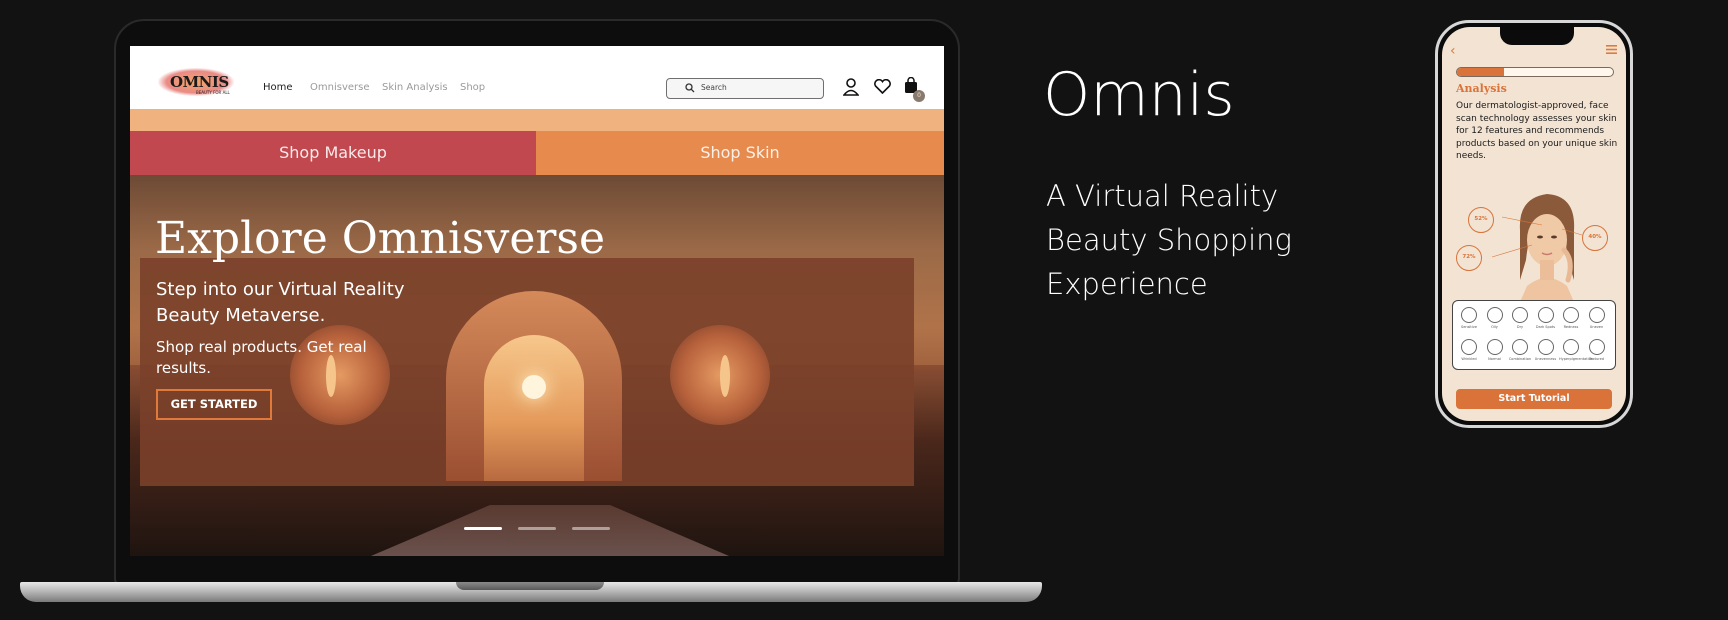 This screenshot has height=620, width=1728. Describe the element at coordinates (530, 586) in the screenshot. I see `laptop-notch` at that location.